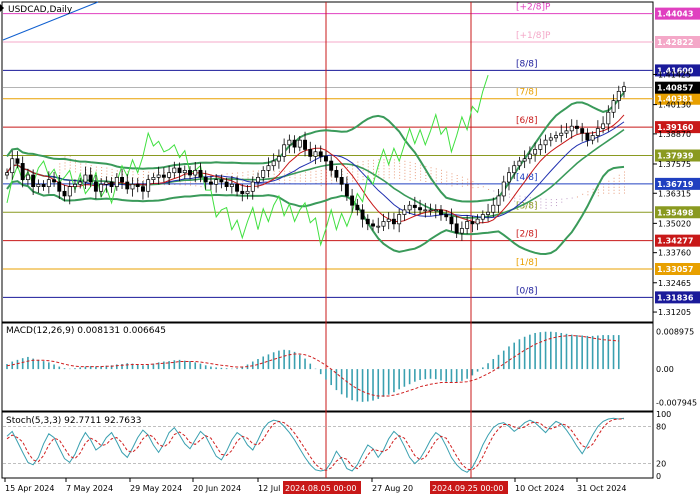  Describe the element at coordinates (675, 14) in the screenshot. I see `level-price-label: 1.44043` at that location.